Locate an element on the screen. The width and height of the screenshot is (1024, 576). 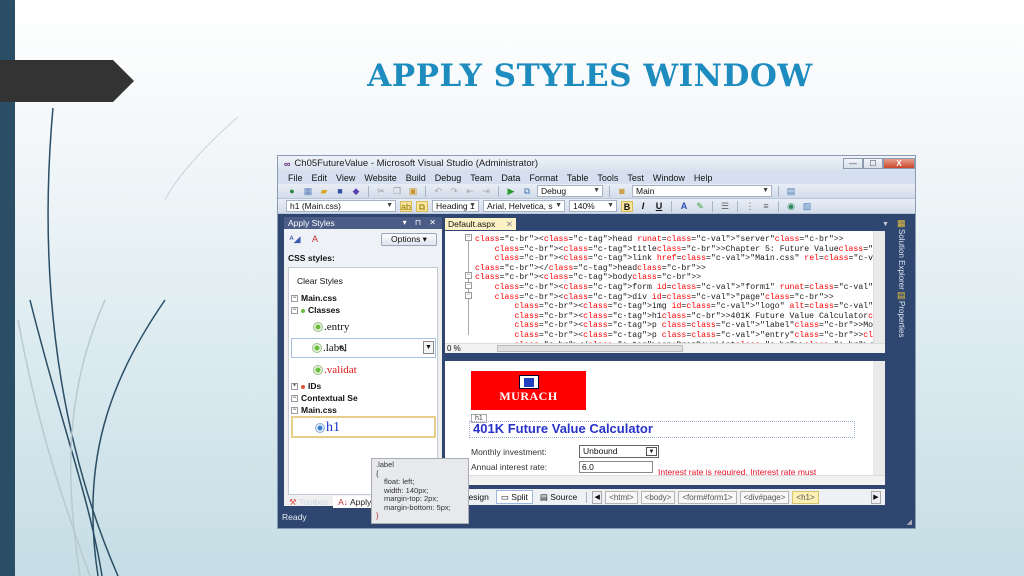
block-format-combo: Heading 1 ▼ is located at coordinates (455, 206).